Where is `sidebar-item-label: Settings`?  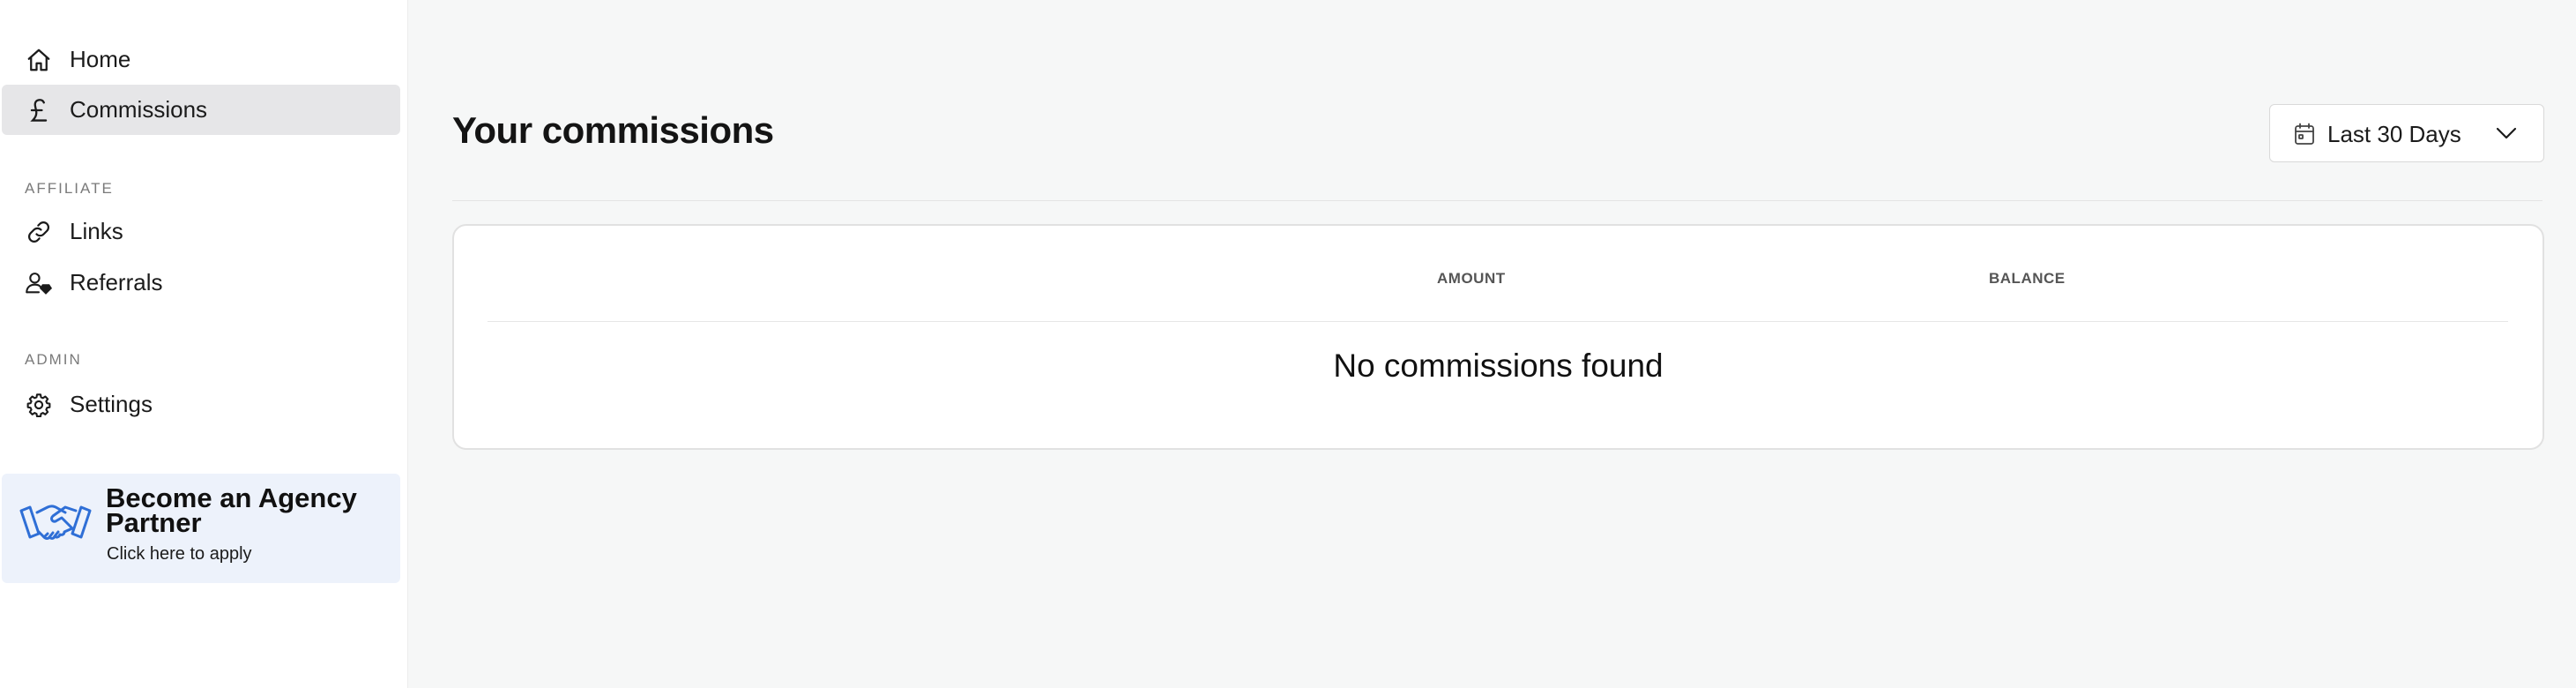
sidebar-item-label: Settings is located at coordinates (112, 404).